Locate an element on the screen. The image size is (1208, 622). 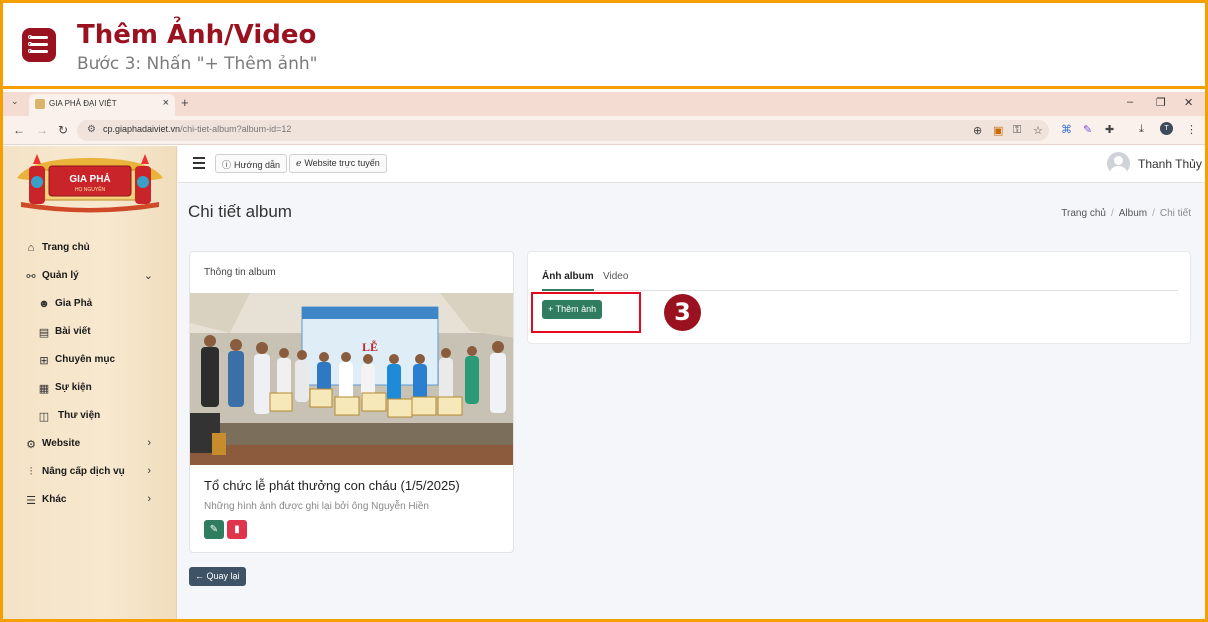
download-icon: ⤓ is located at coordinates (1141, 129).